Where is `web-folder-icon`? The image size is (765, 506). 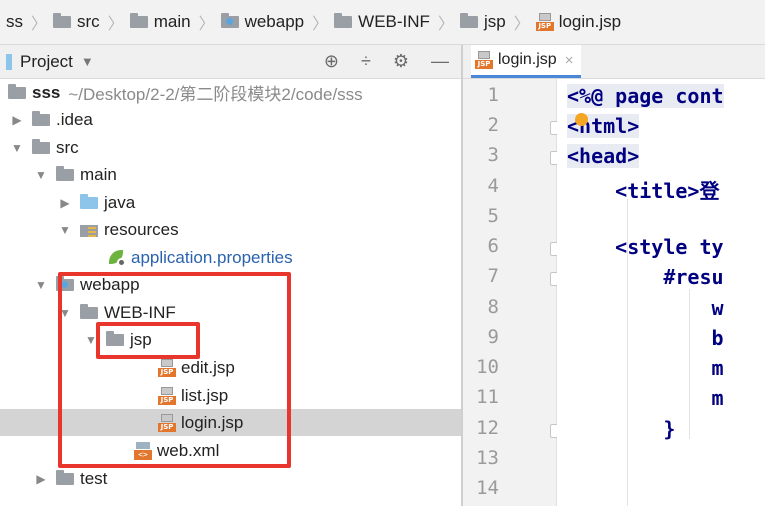
web-folder-icon is located at coordinates (229, 20).